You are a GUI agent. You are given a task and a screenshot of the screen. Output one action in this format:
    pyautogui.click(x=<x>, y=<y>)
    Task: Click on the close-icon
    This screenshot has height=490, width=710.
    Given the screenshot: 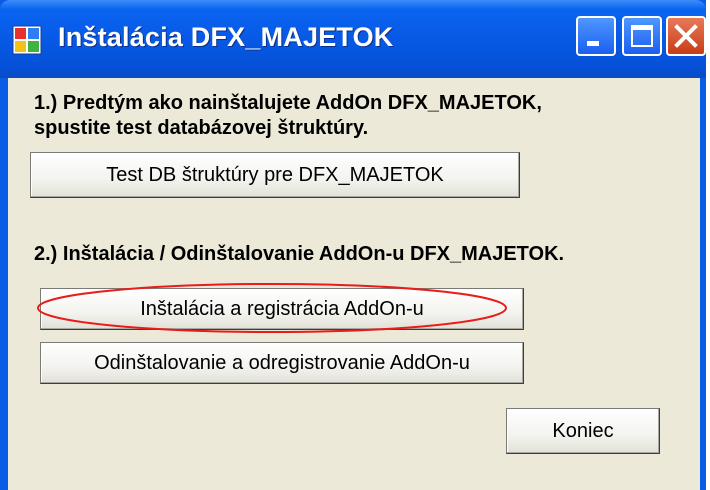 What is the action you would take?
    pyautogui.click(x=686, y=36)
    